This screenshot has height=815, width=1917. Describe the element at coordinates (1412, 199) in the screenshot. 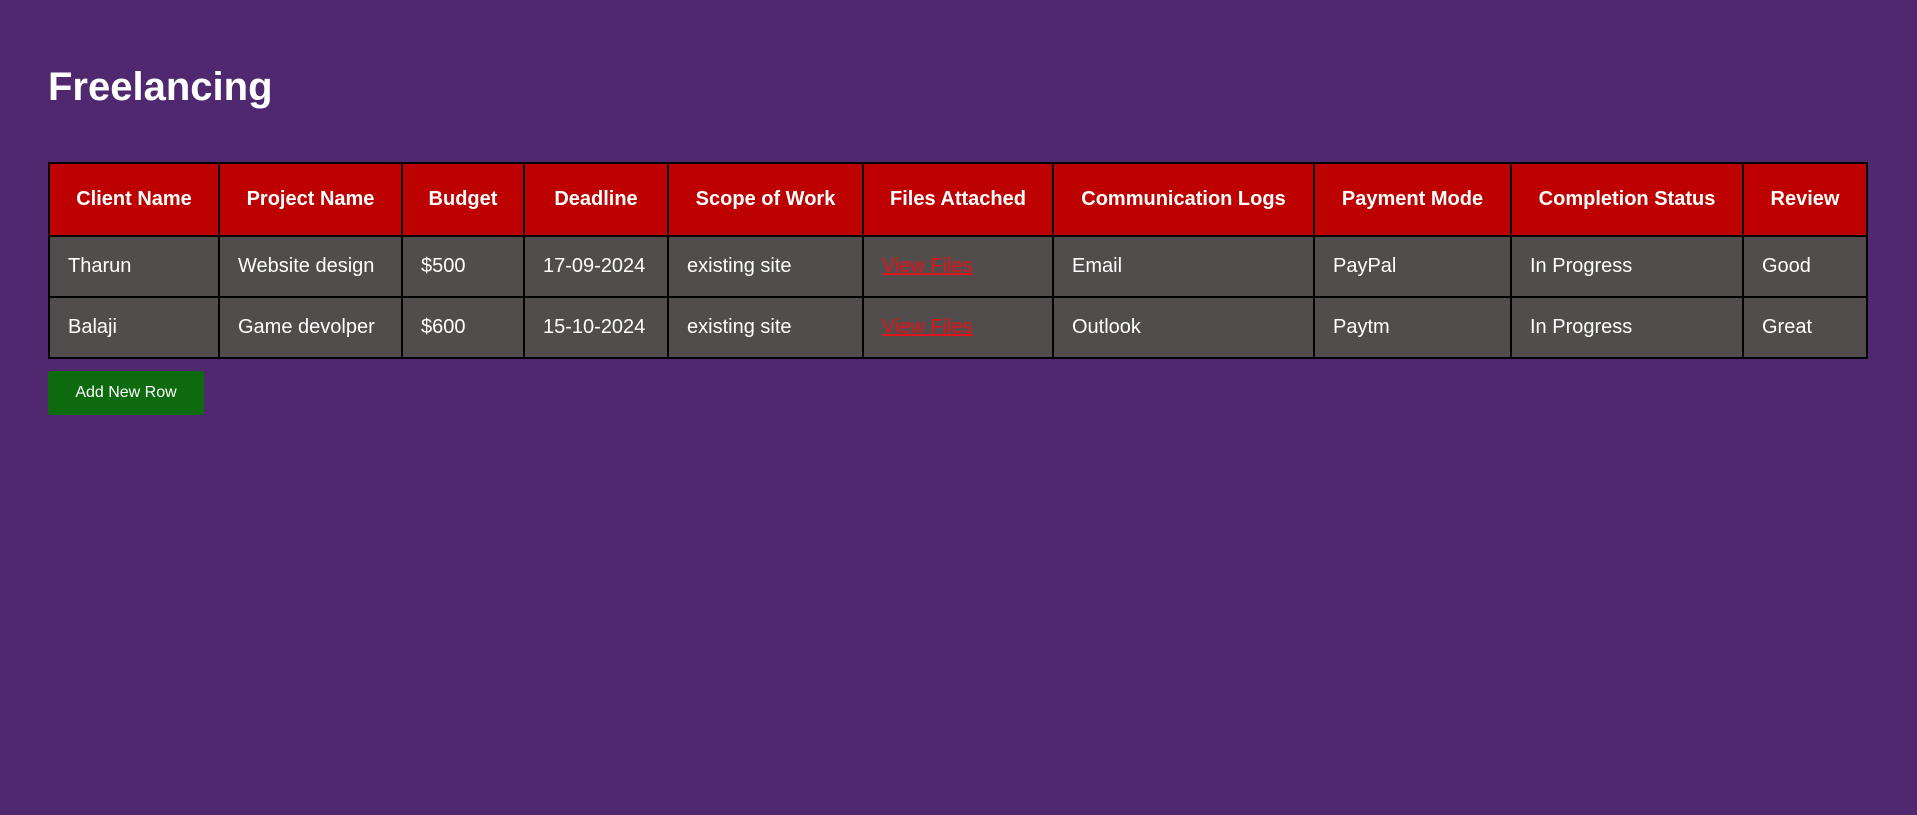

I see `header-payment-mode: Payment Mode` at that location.